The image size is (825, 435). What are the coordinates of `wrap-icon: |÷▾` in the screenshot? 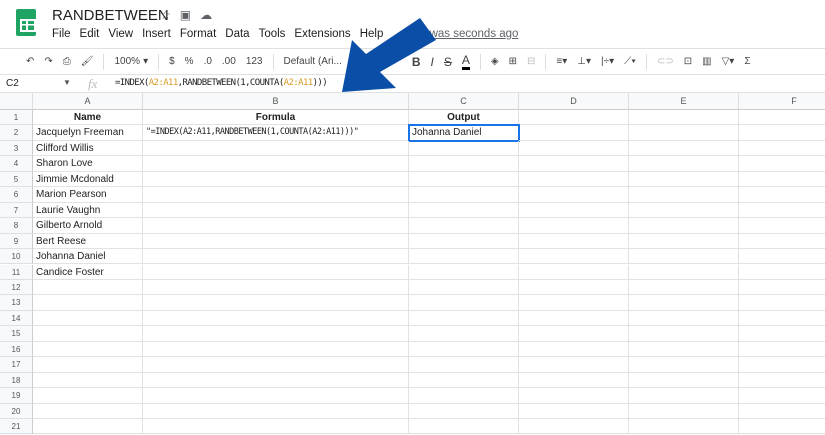 It's located at (607, 61).